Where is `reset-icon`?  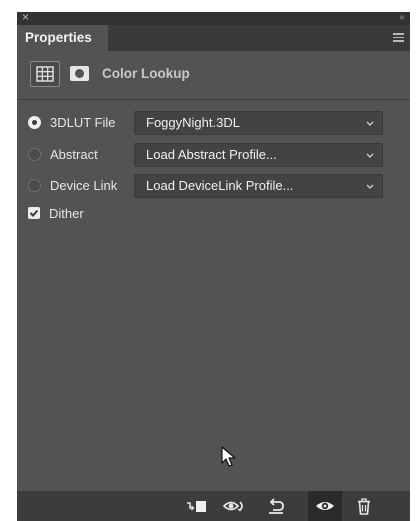
reset-icon is located at coordinates (276, 506).